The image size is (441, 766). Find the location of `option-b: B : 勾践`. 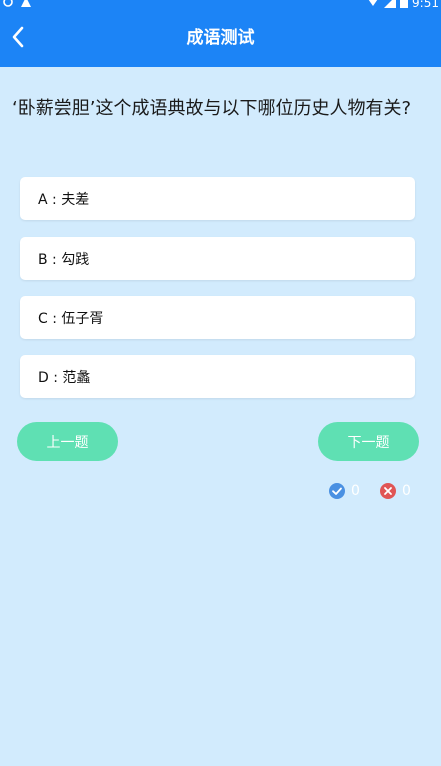

option-b: B : 勾践 is located at coordinates (217, 258).